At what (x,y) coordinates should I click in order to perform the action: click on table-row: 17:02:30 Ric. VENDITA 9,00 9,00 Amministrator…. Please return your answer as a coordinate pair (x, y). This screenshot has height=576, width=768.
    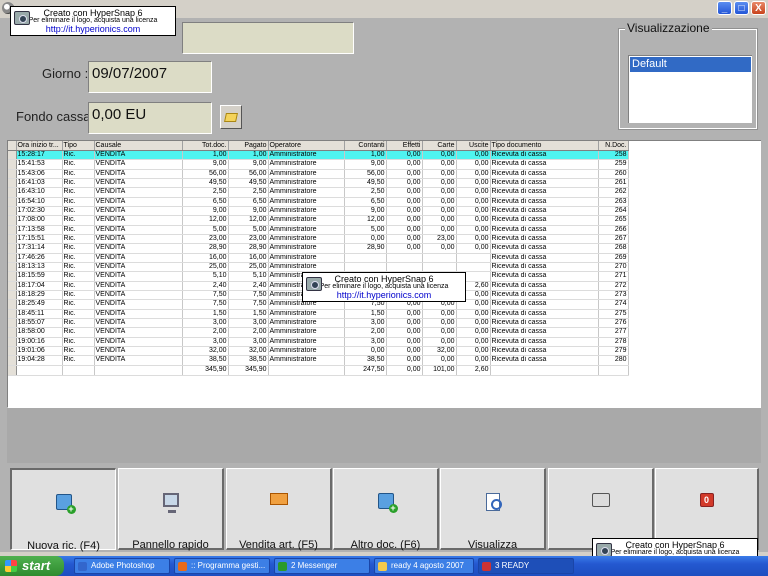
    Looking at the image, I should click on (318, 211).